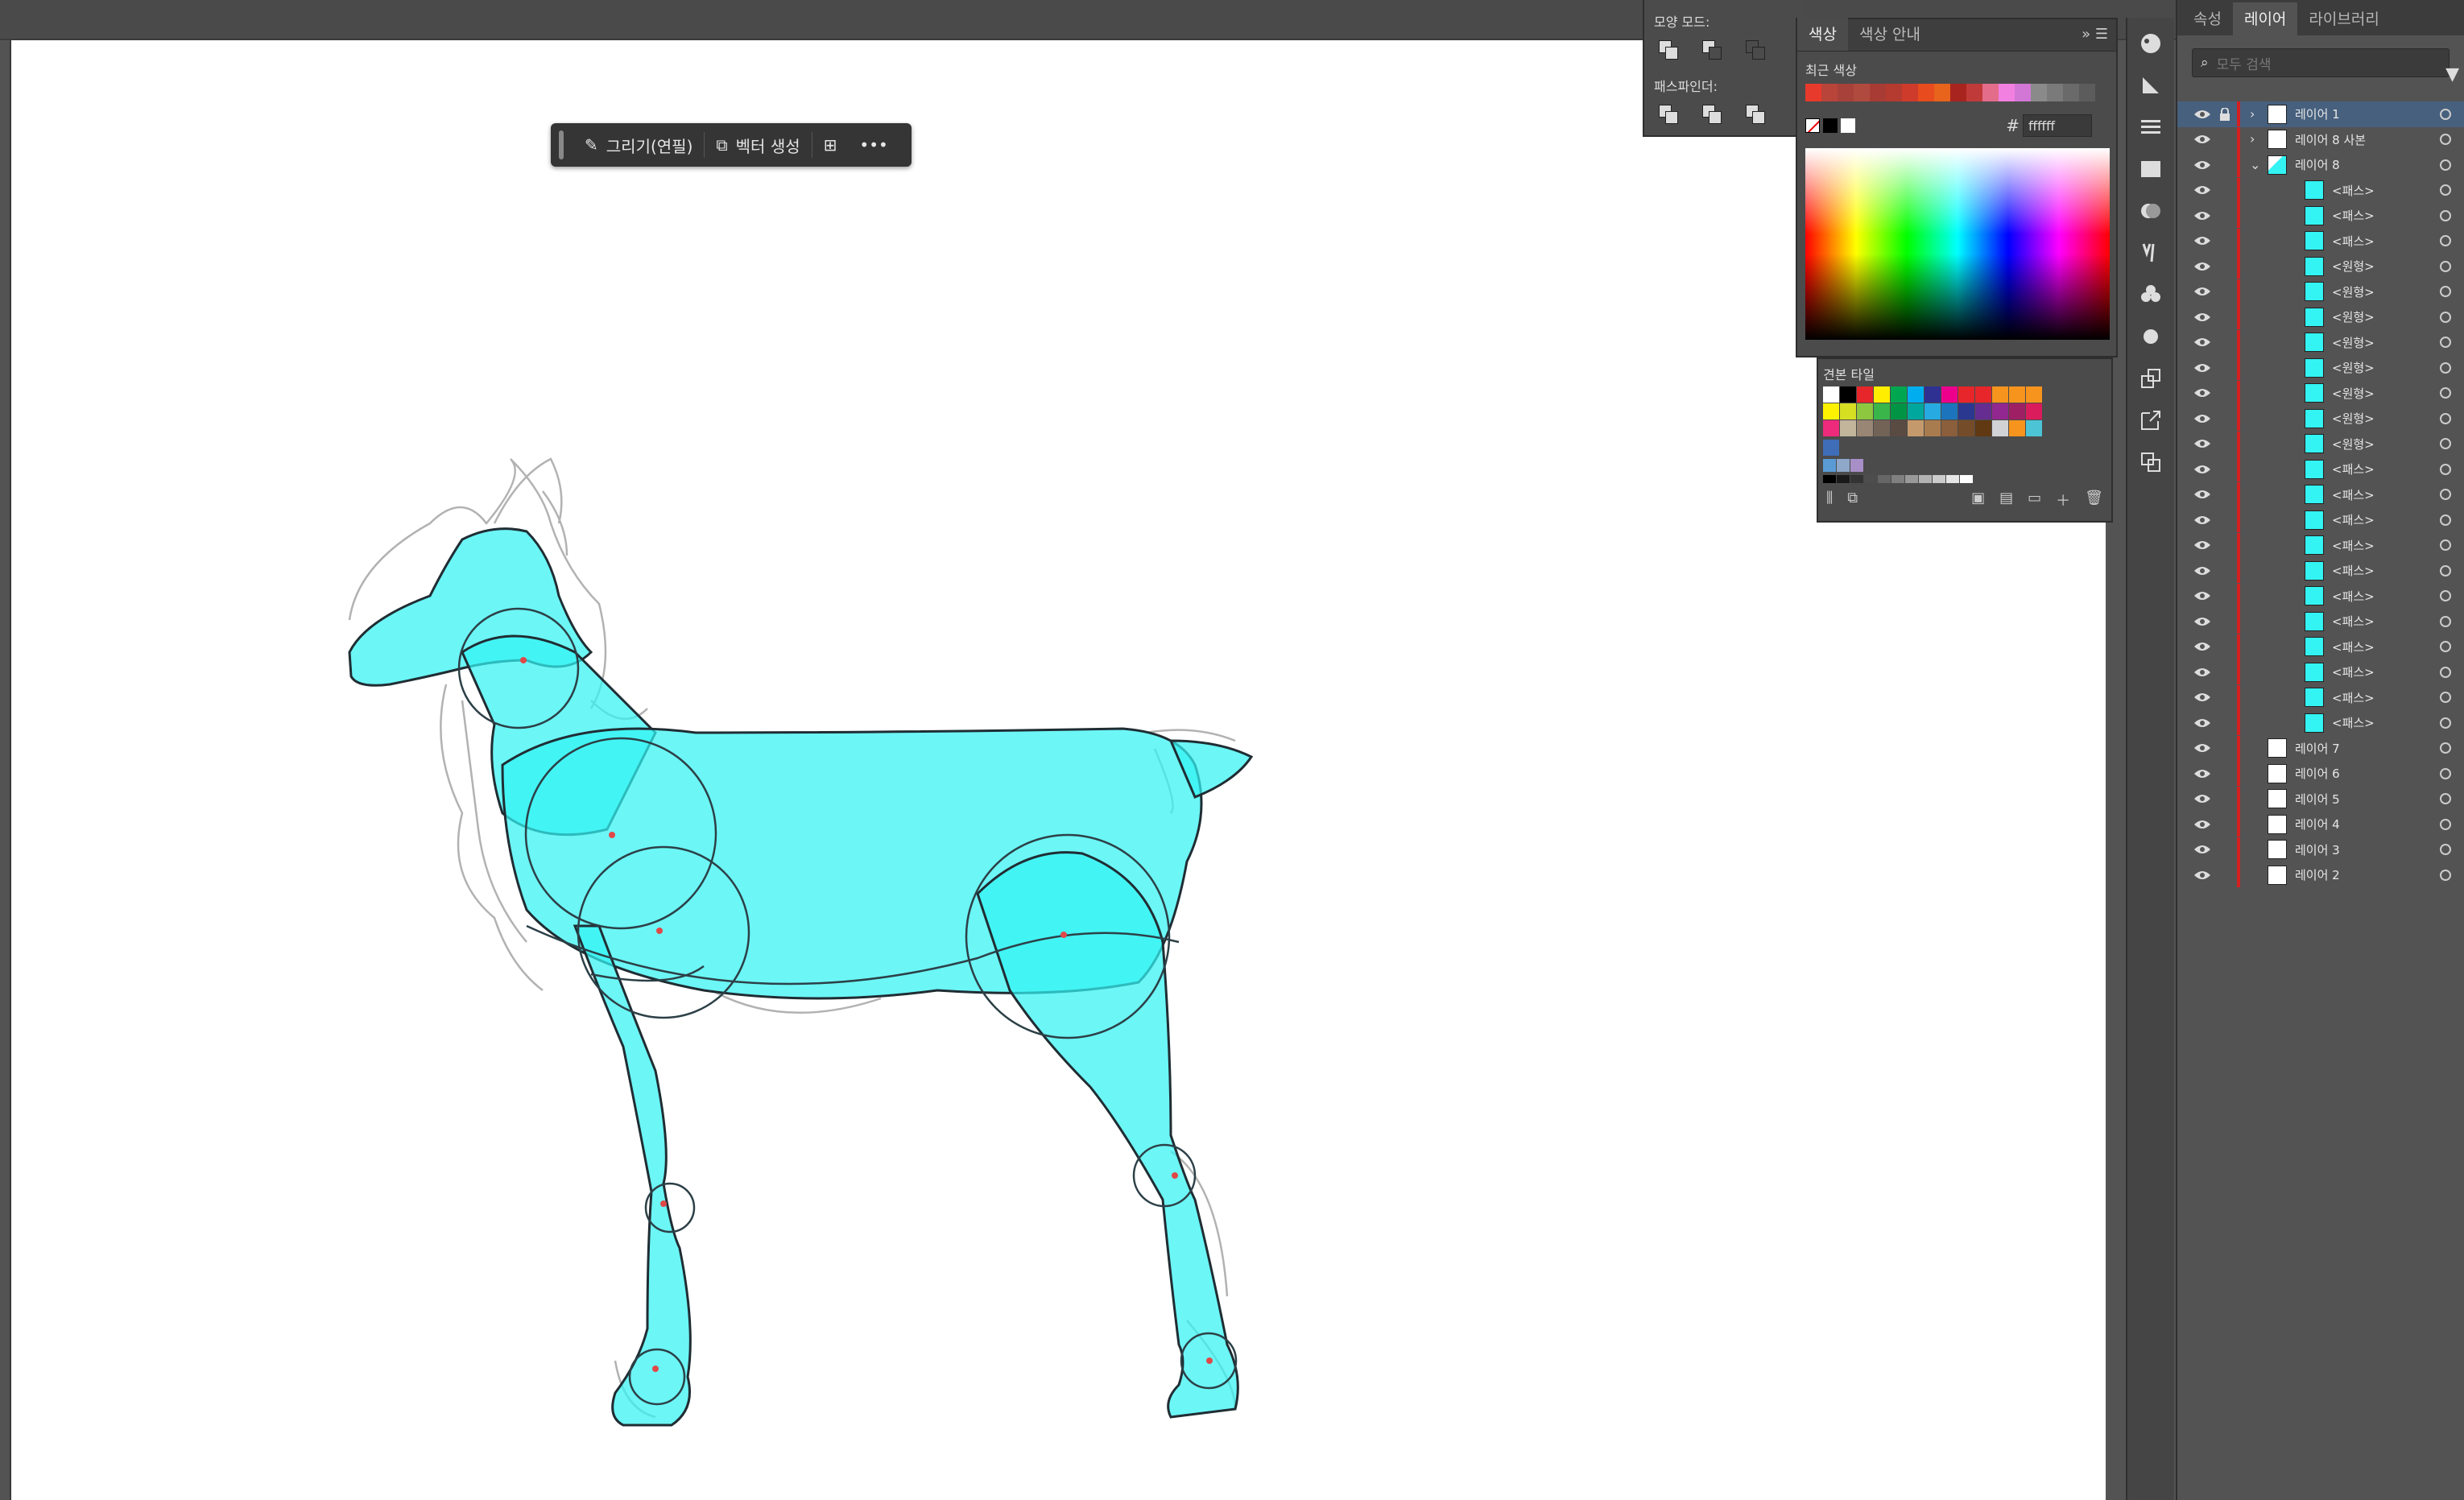 The width and height of the screenshot is (2464, 1500). Describe the element at coordinates (2320, 799) in the screenshot. I see `layer-row: 레이어 5` at that location.